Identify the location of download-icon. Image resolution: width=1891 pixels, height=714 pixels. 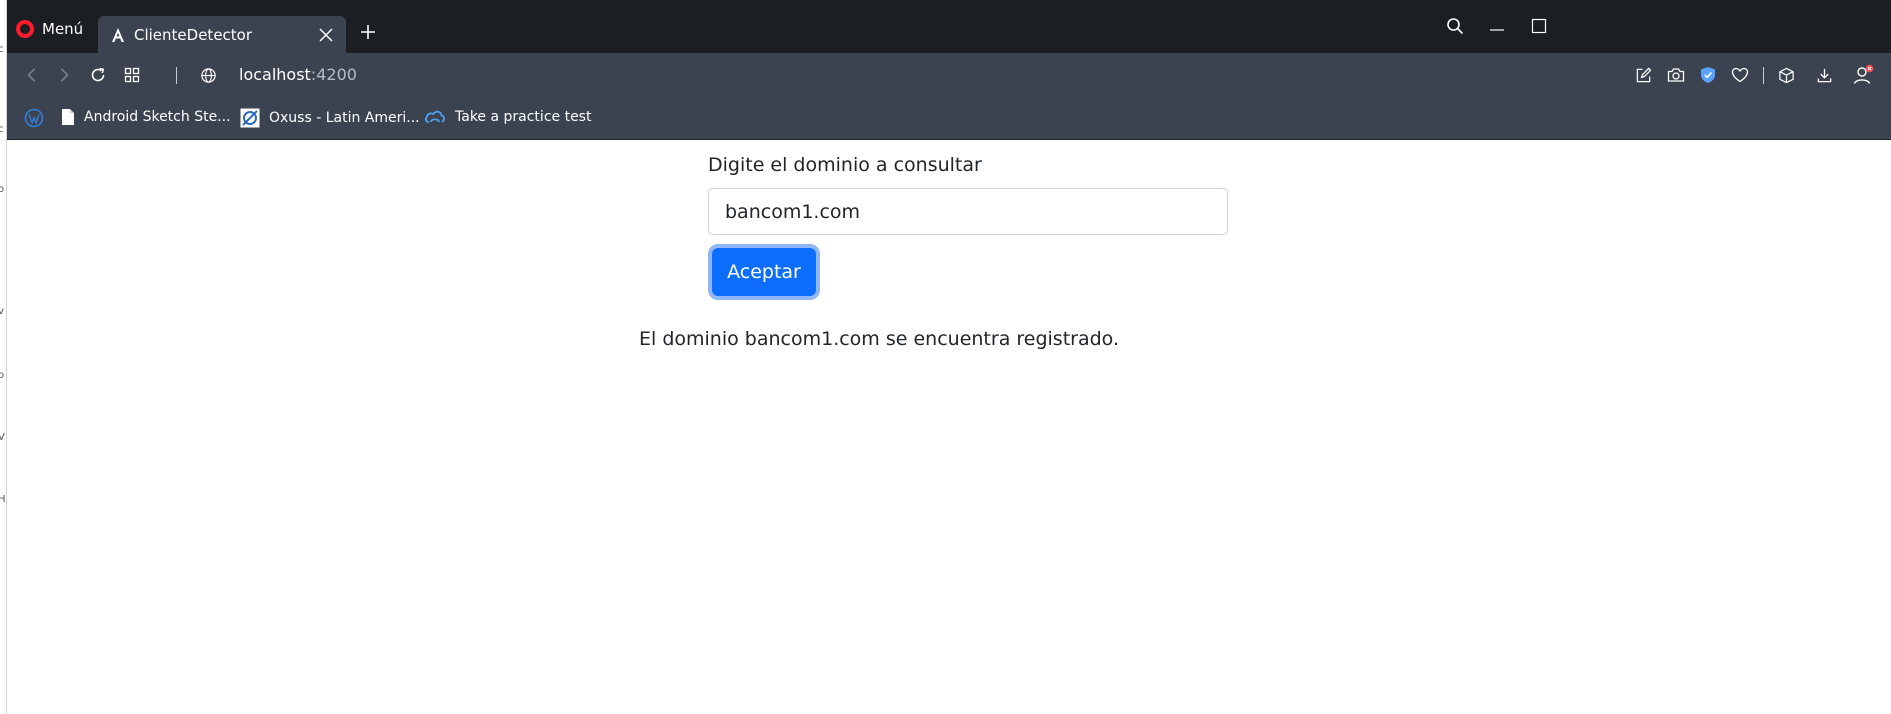
(1824, 75).